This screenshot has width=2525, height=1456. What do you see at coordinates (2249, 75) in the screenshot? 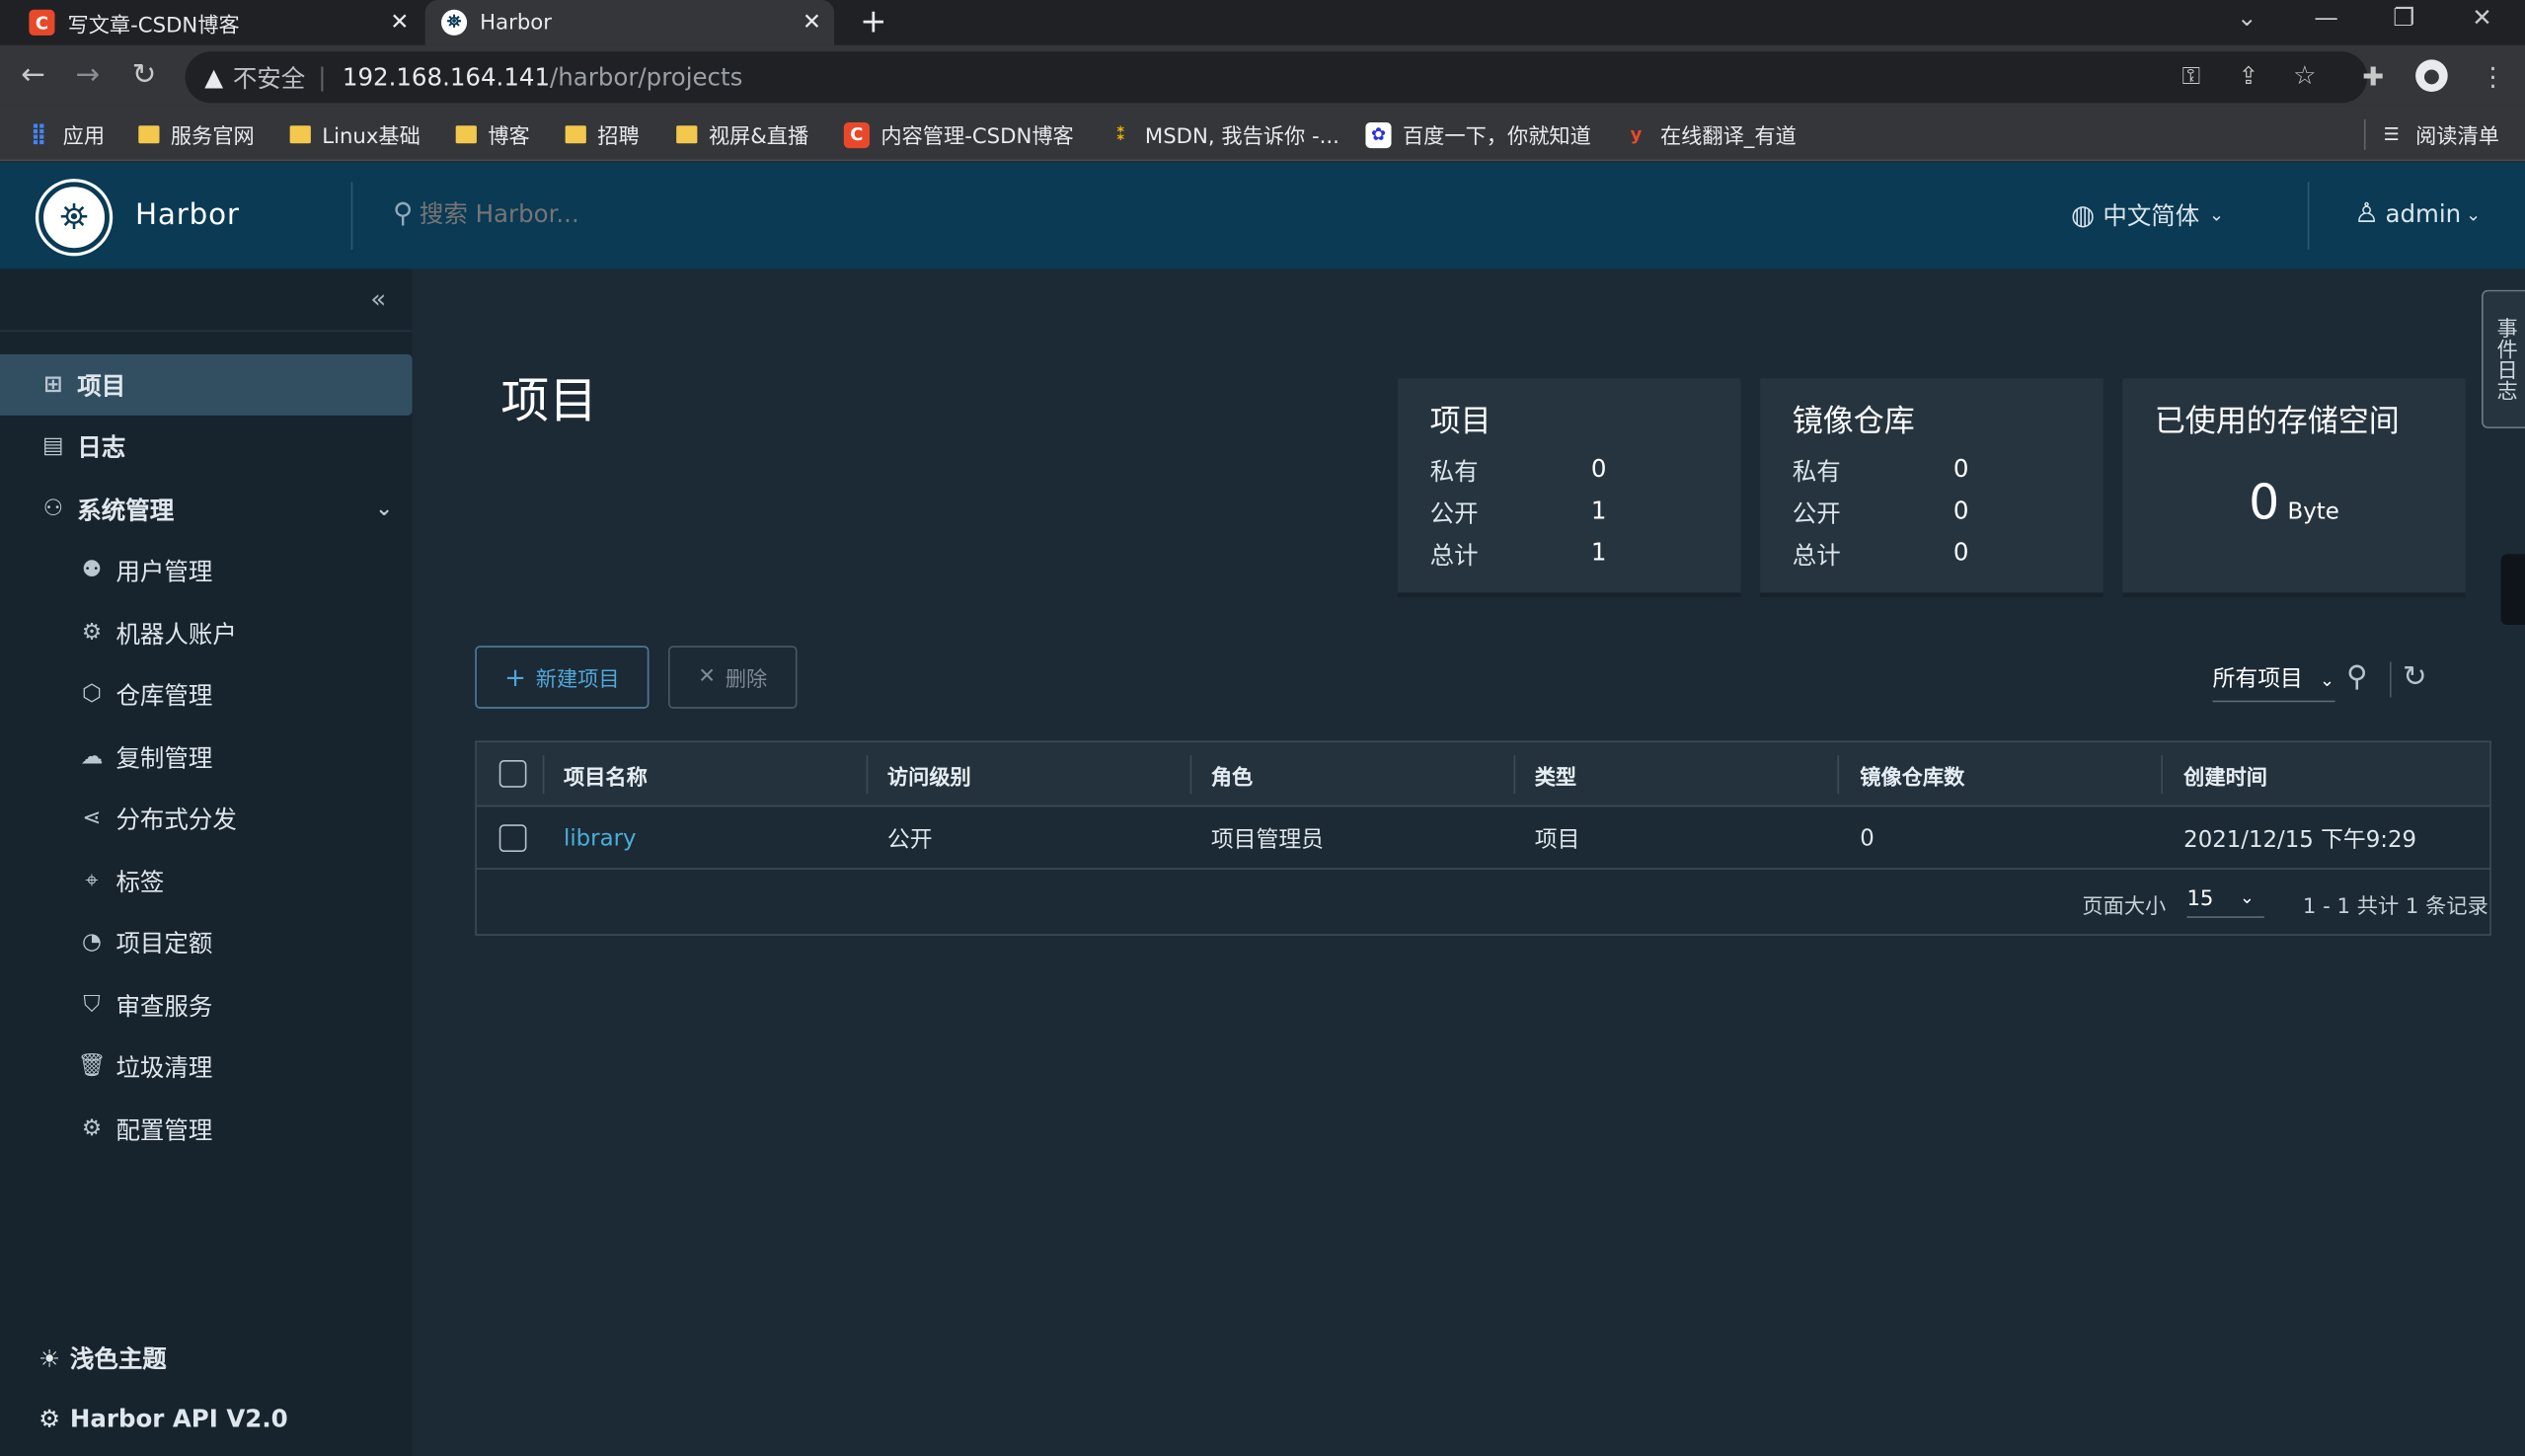
I see `share-icon: ⇪` at bounding box center [2249, 75].